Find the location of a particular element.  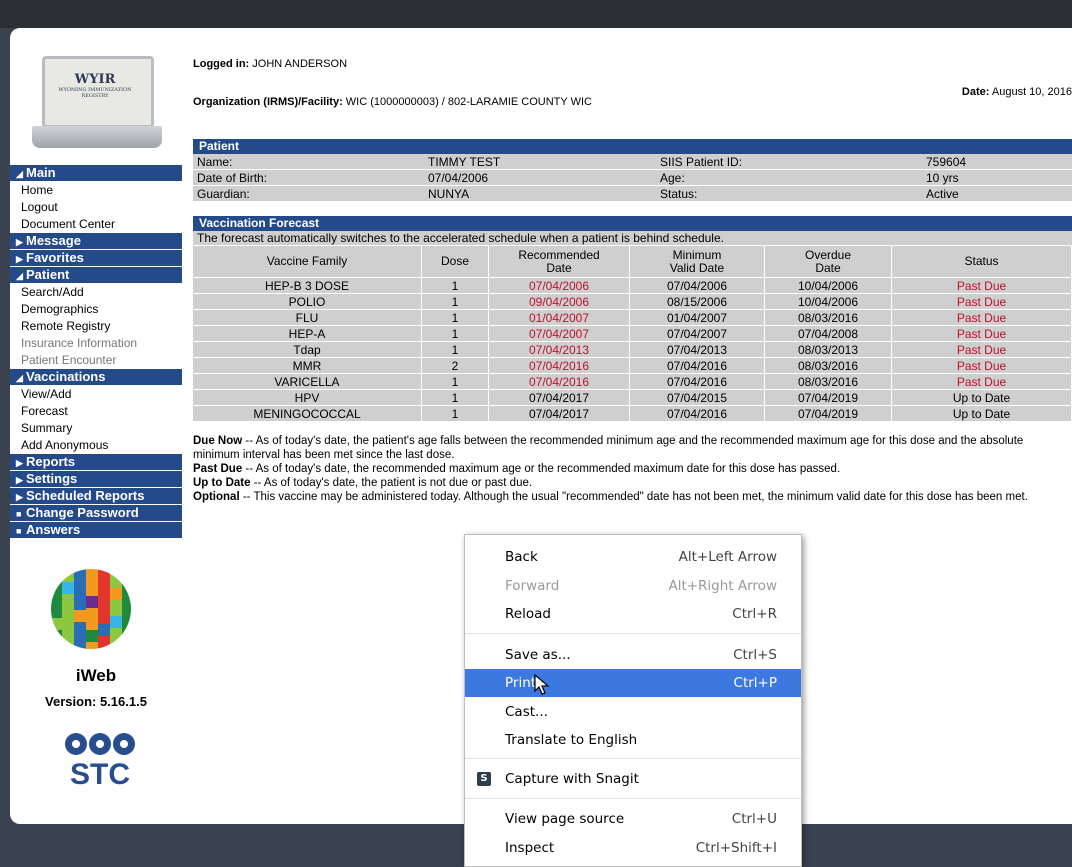

nav-section-answers: ■ Answers is located at coordinates (96, 530).